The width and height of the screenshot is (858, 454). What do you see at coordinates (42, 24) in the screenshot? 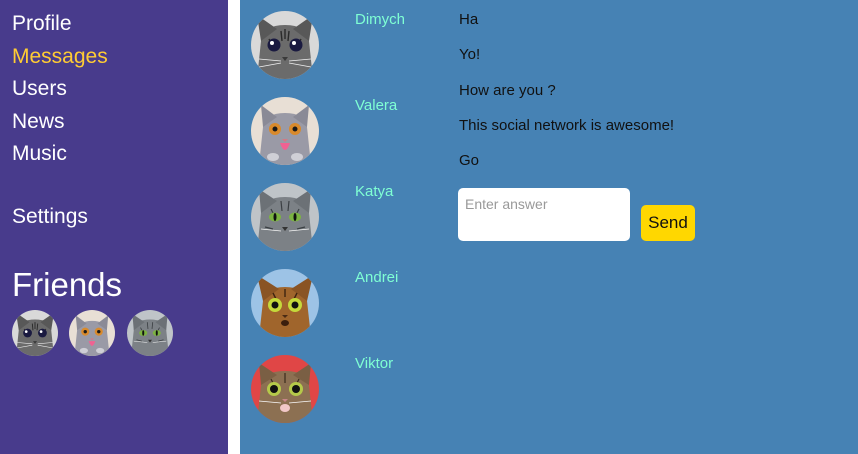
I see `nav-profile: Profile` at bounding box center [42, 24].